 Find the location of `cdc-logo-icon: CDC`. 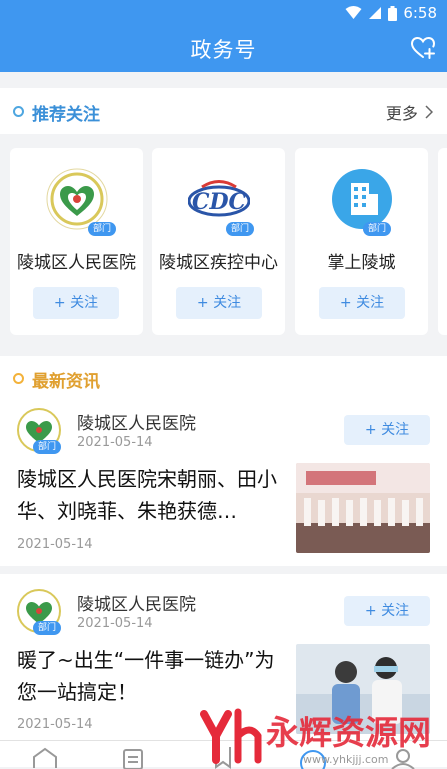

cdc-logo-icon: CDC is located at coordinates (219, 198).